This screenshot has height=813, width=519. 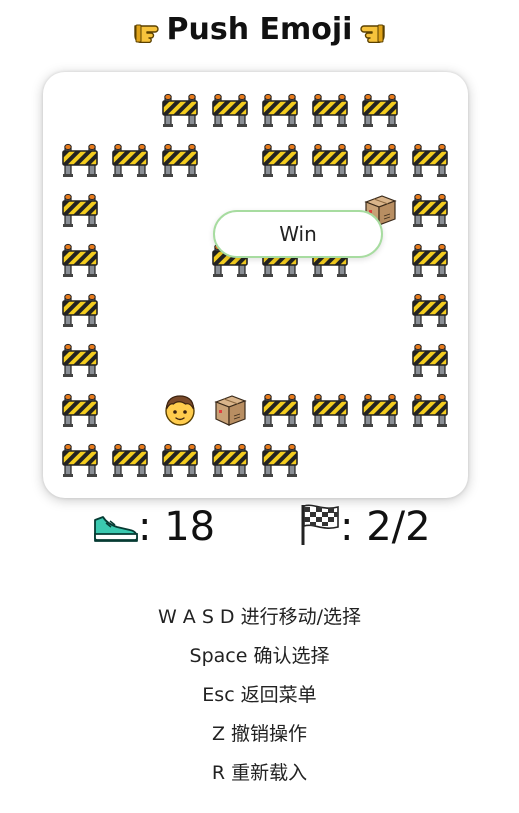 I want to click on pointing-right-hand-icon, so click(x=150, y=29).